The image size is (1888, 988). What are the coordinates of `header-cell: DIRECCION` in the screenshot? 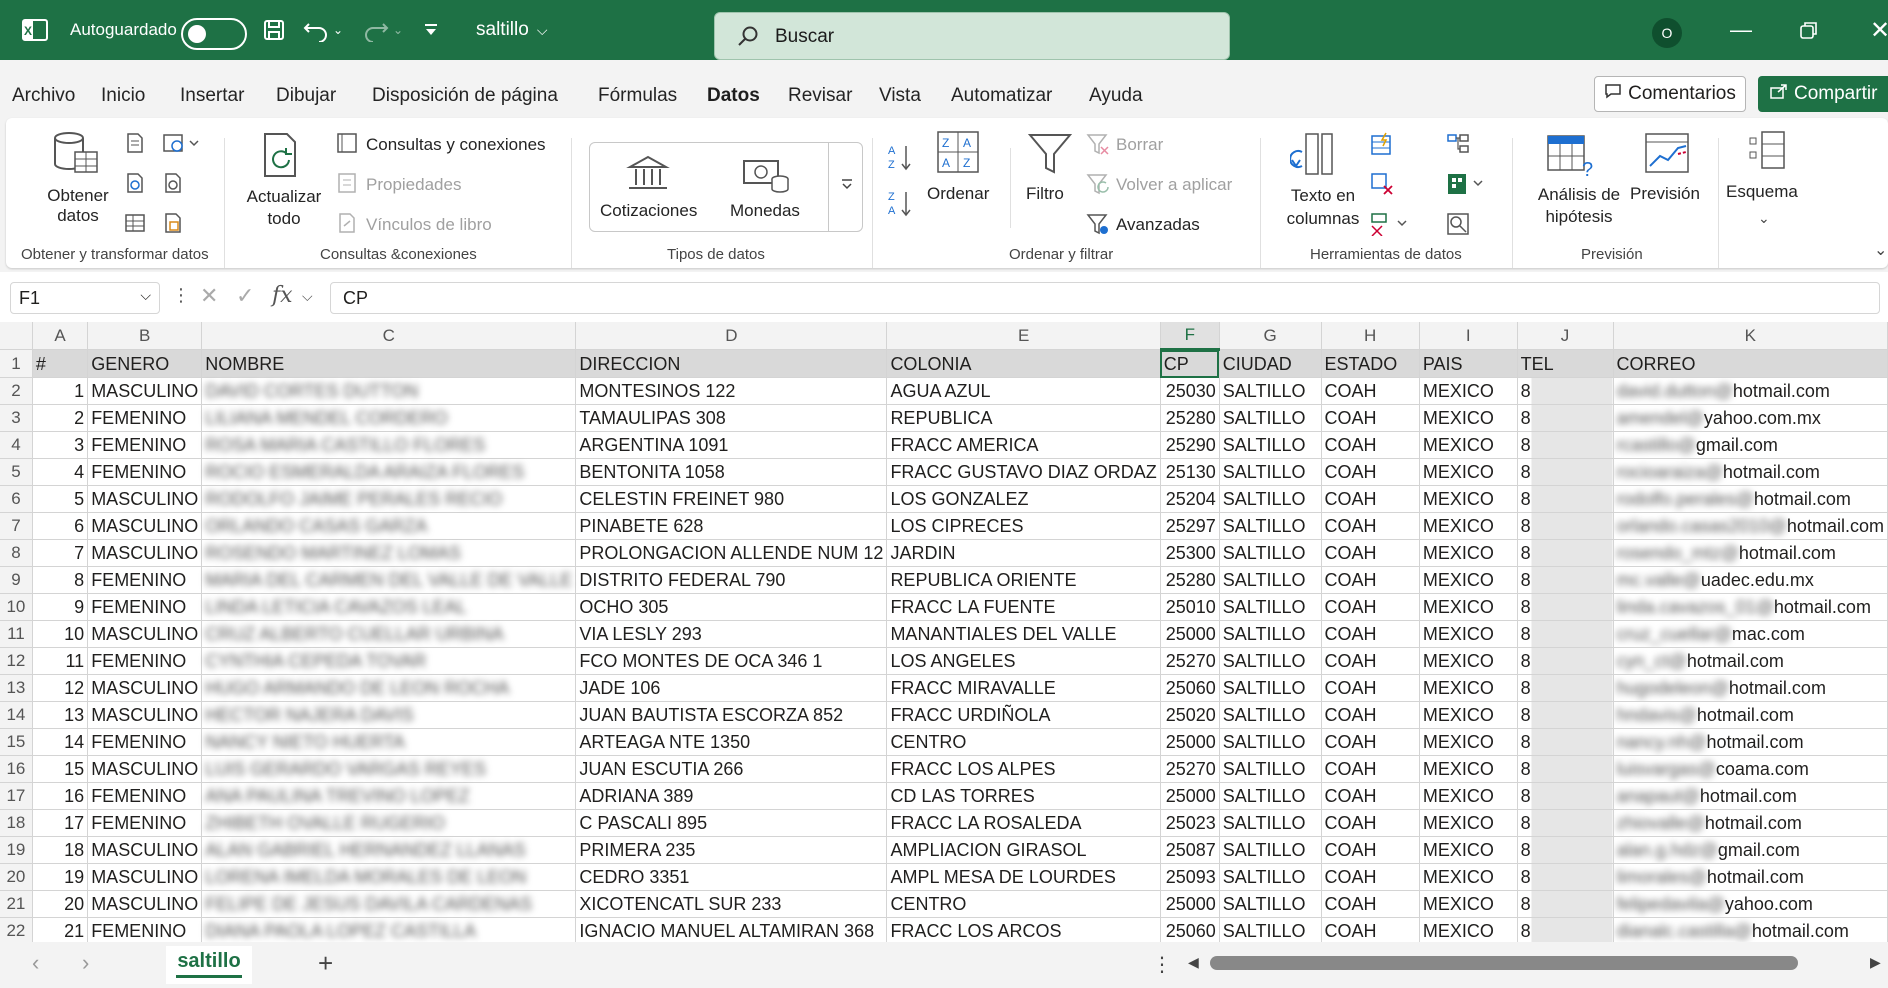 It's located at (731, 363).